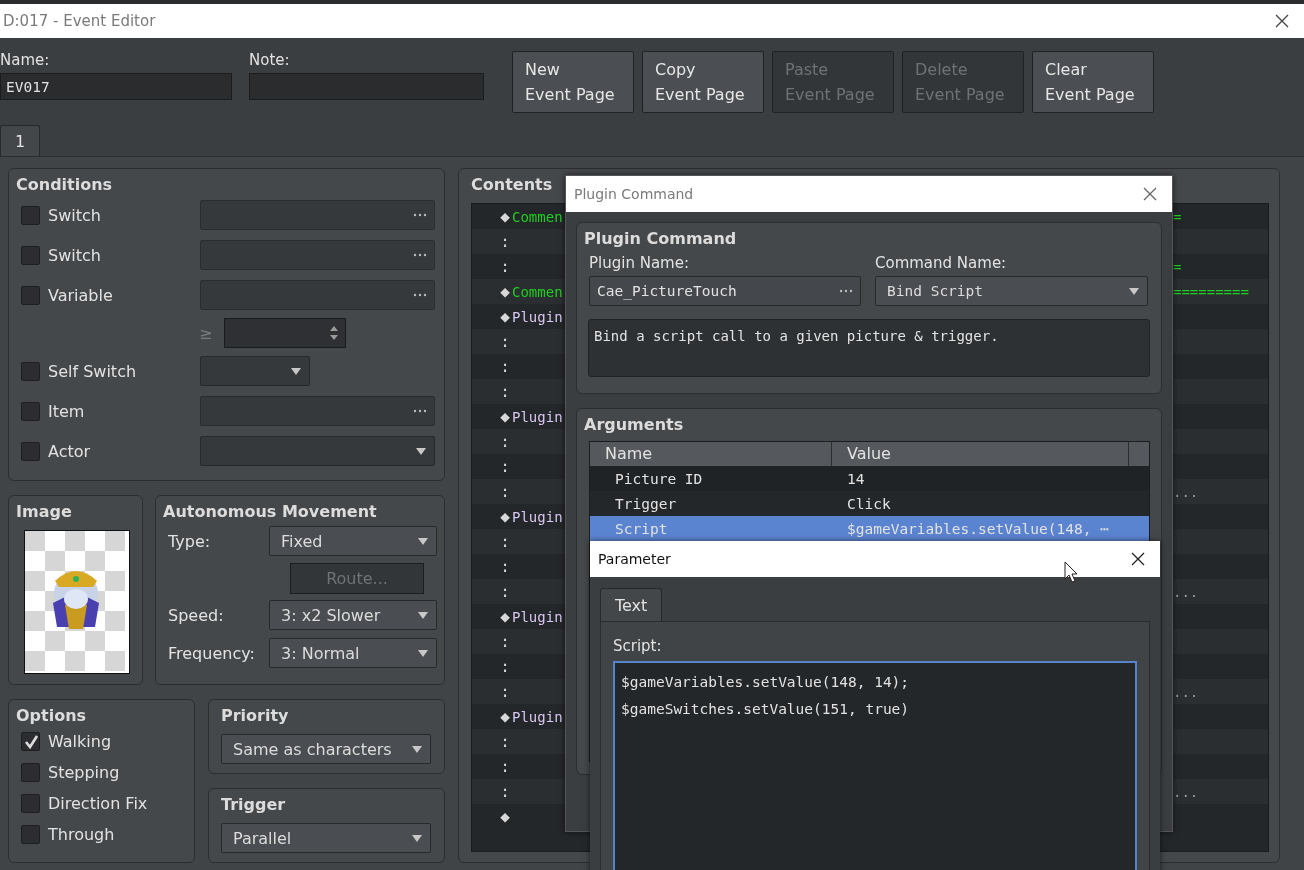 The height and width of the screenshot is (870, 1304). Describe the element at coordinates (253, 805) in the screenshot. I see `group-title: Trigger` at that location.